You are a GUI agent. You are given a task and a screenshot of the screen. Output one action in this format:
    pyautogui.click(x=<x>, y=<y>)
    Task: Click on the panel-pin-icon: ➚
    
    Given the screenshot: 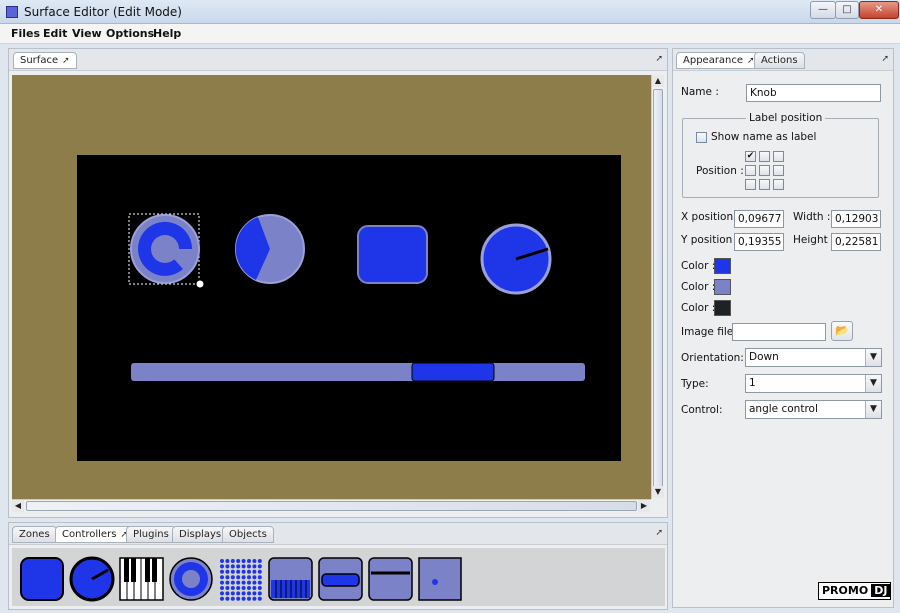 What is the action you would take?
    pyautogui.click(x=885, y=59)
    